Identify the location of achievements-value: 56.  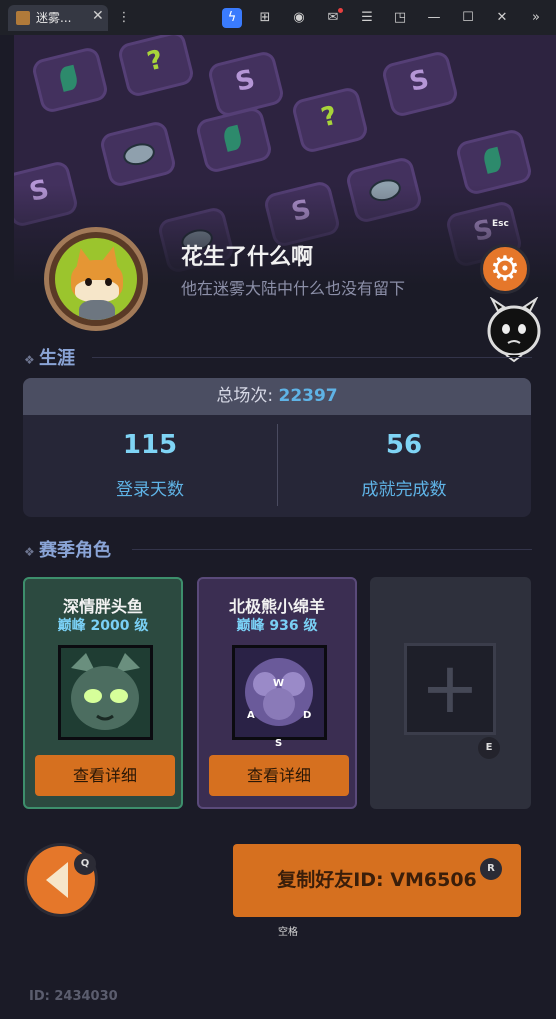
(404, 445).